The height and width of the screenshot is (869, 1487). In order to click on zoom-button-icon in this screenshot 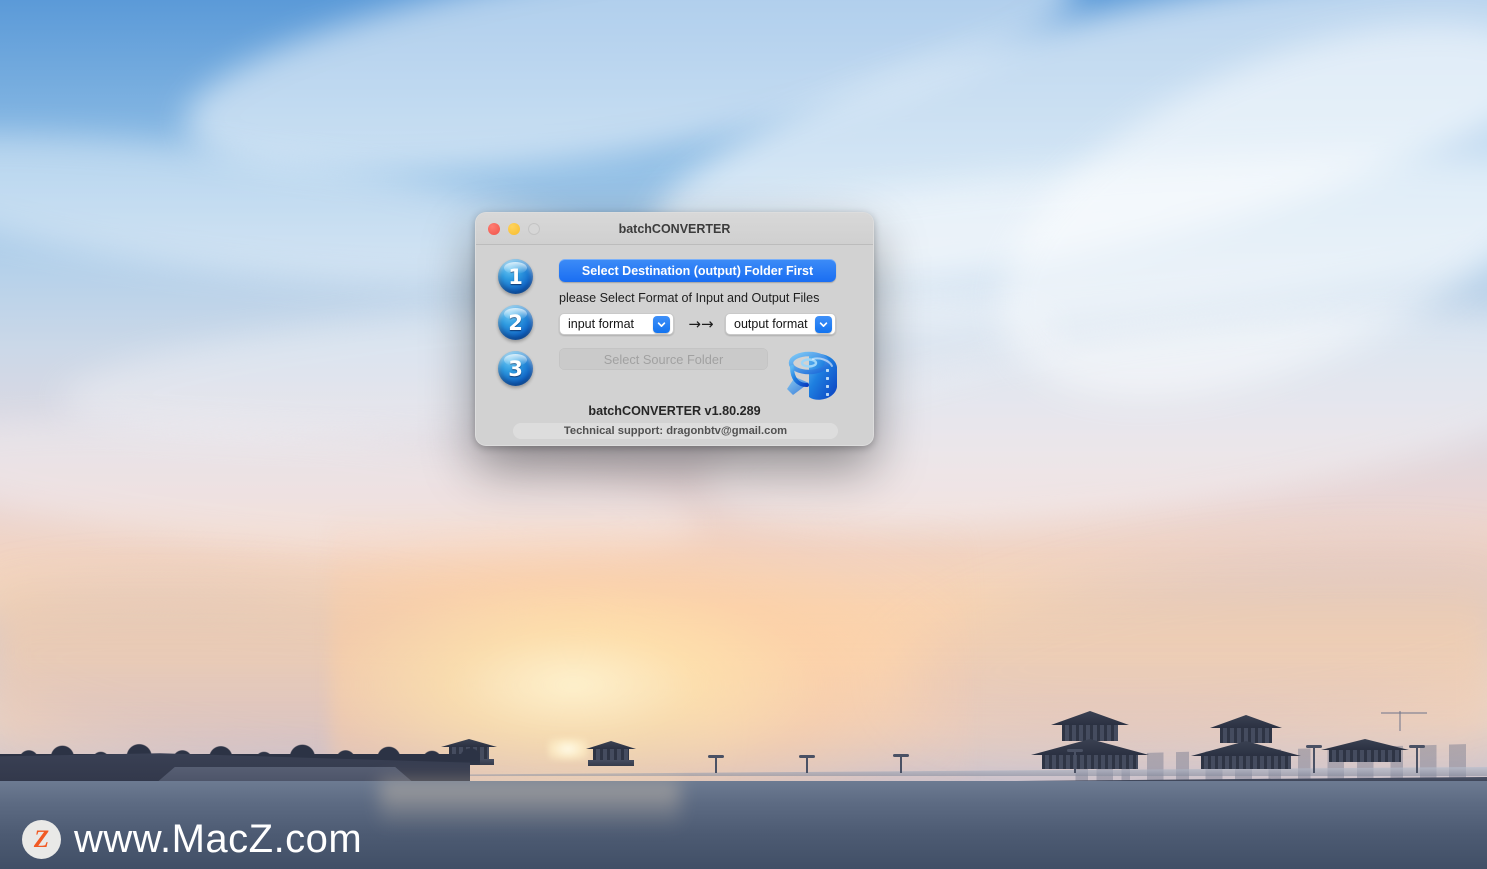, I will do `click(534, 228)`.